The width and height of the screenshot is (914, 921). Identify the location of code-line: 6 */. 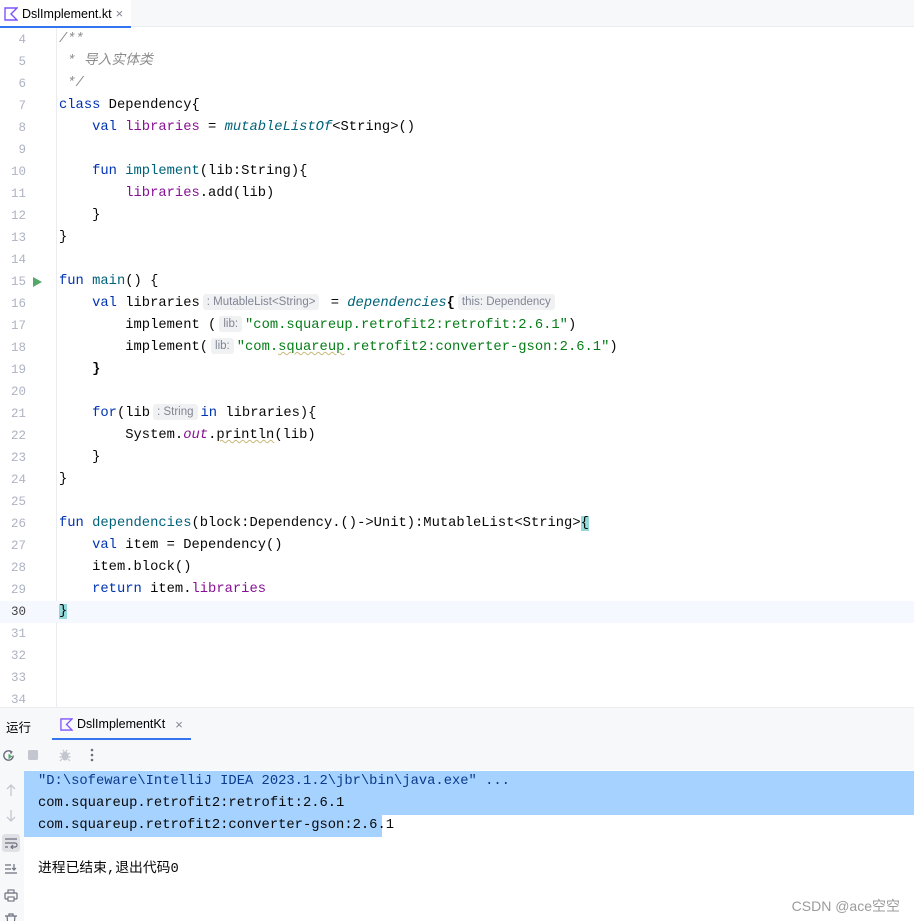
(457, 84).